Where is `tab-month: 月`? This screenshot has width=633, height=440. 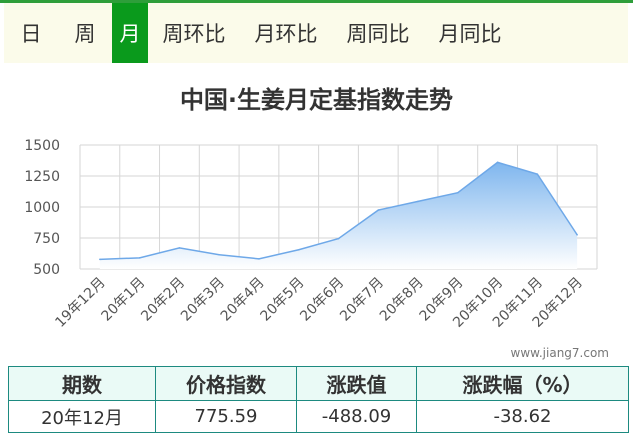 tab-month: 月 is located at coordinates (130, 33).